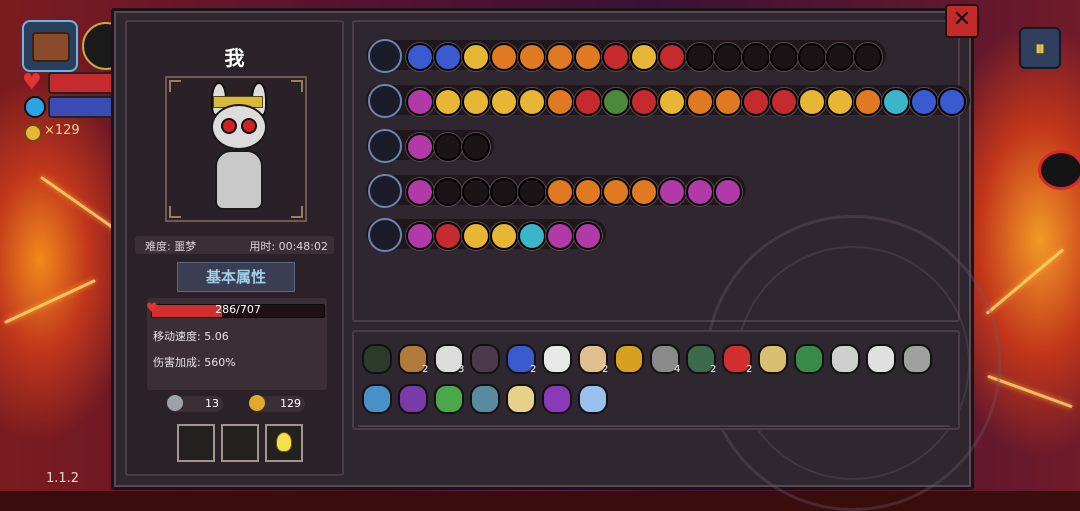 The height and width of the screenshot is (511, 1080). I want to click on player-name: 我, so click(234, 58).